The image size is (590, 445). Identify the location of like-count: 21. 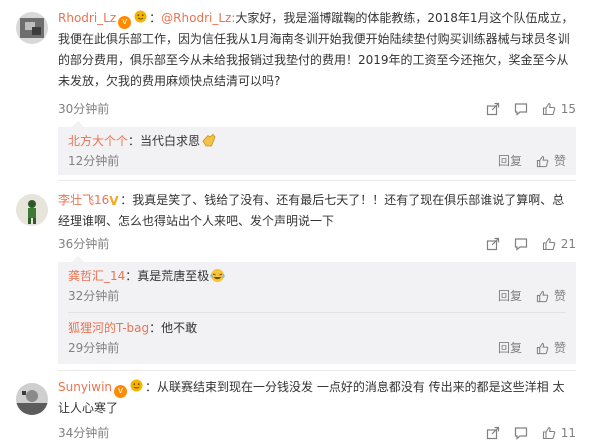
(568, 244).